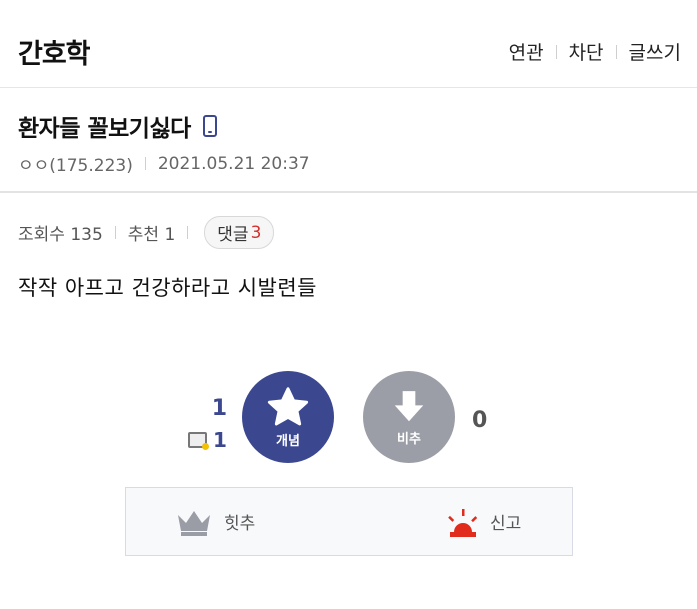 This screenshot has width=697, height=609. What do you see at coordinates (75, 163) in the screenshot?
I see `post-author: ㅇㅇ(175.223)` at bounding box center [75, 163].